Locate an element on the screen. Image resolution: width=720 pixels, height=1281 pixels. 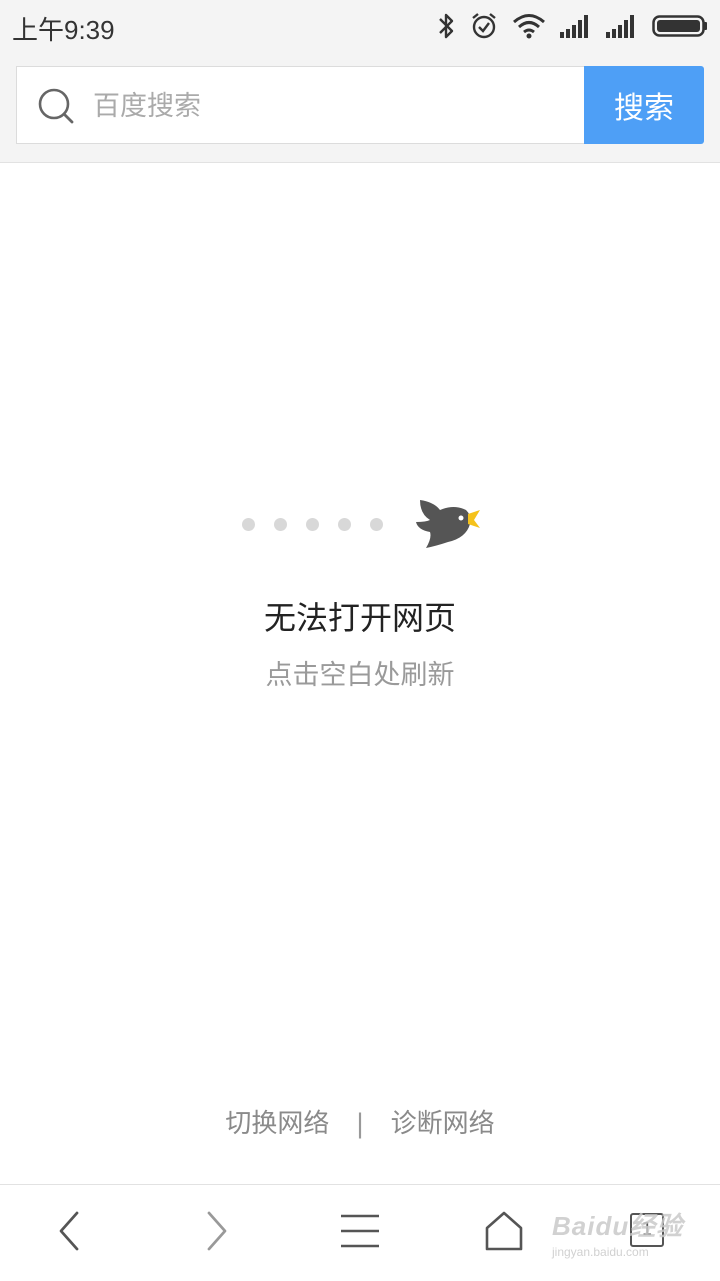
status-time: 上午9:39 is located at coordinates (63, 30).